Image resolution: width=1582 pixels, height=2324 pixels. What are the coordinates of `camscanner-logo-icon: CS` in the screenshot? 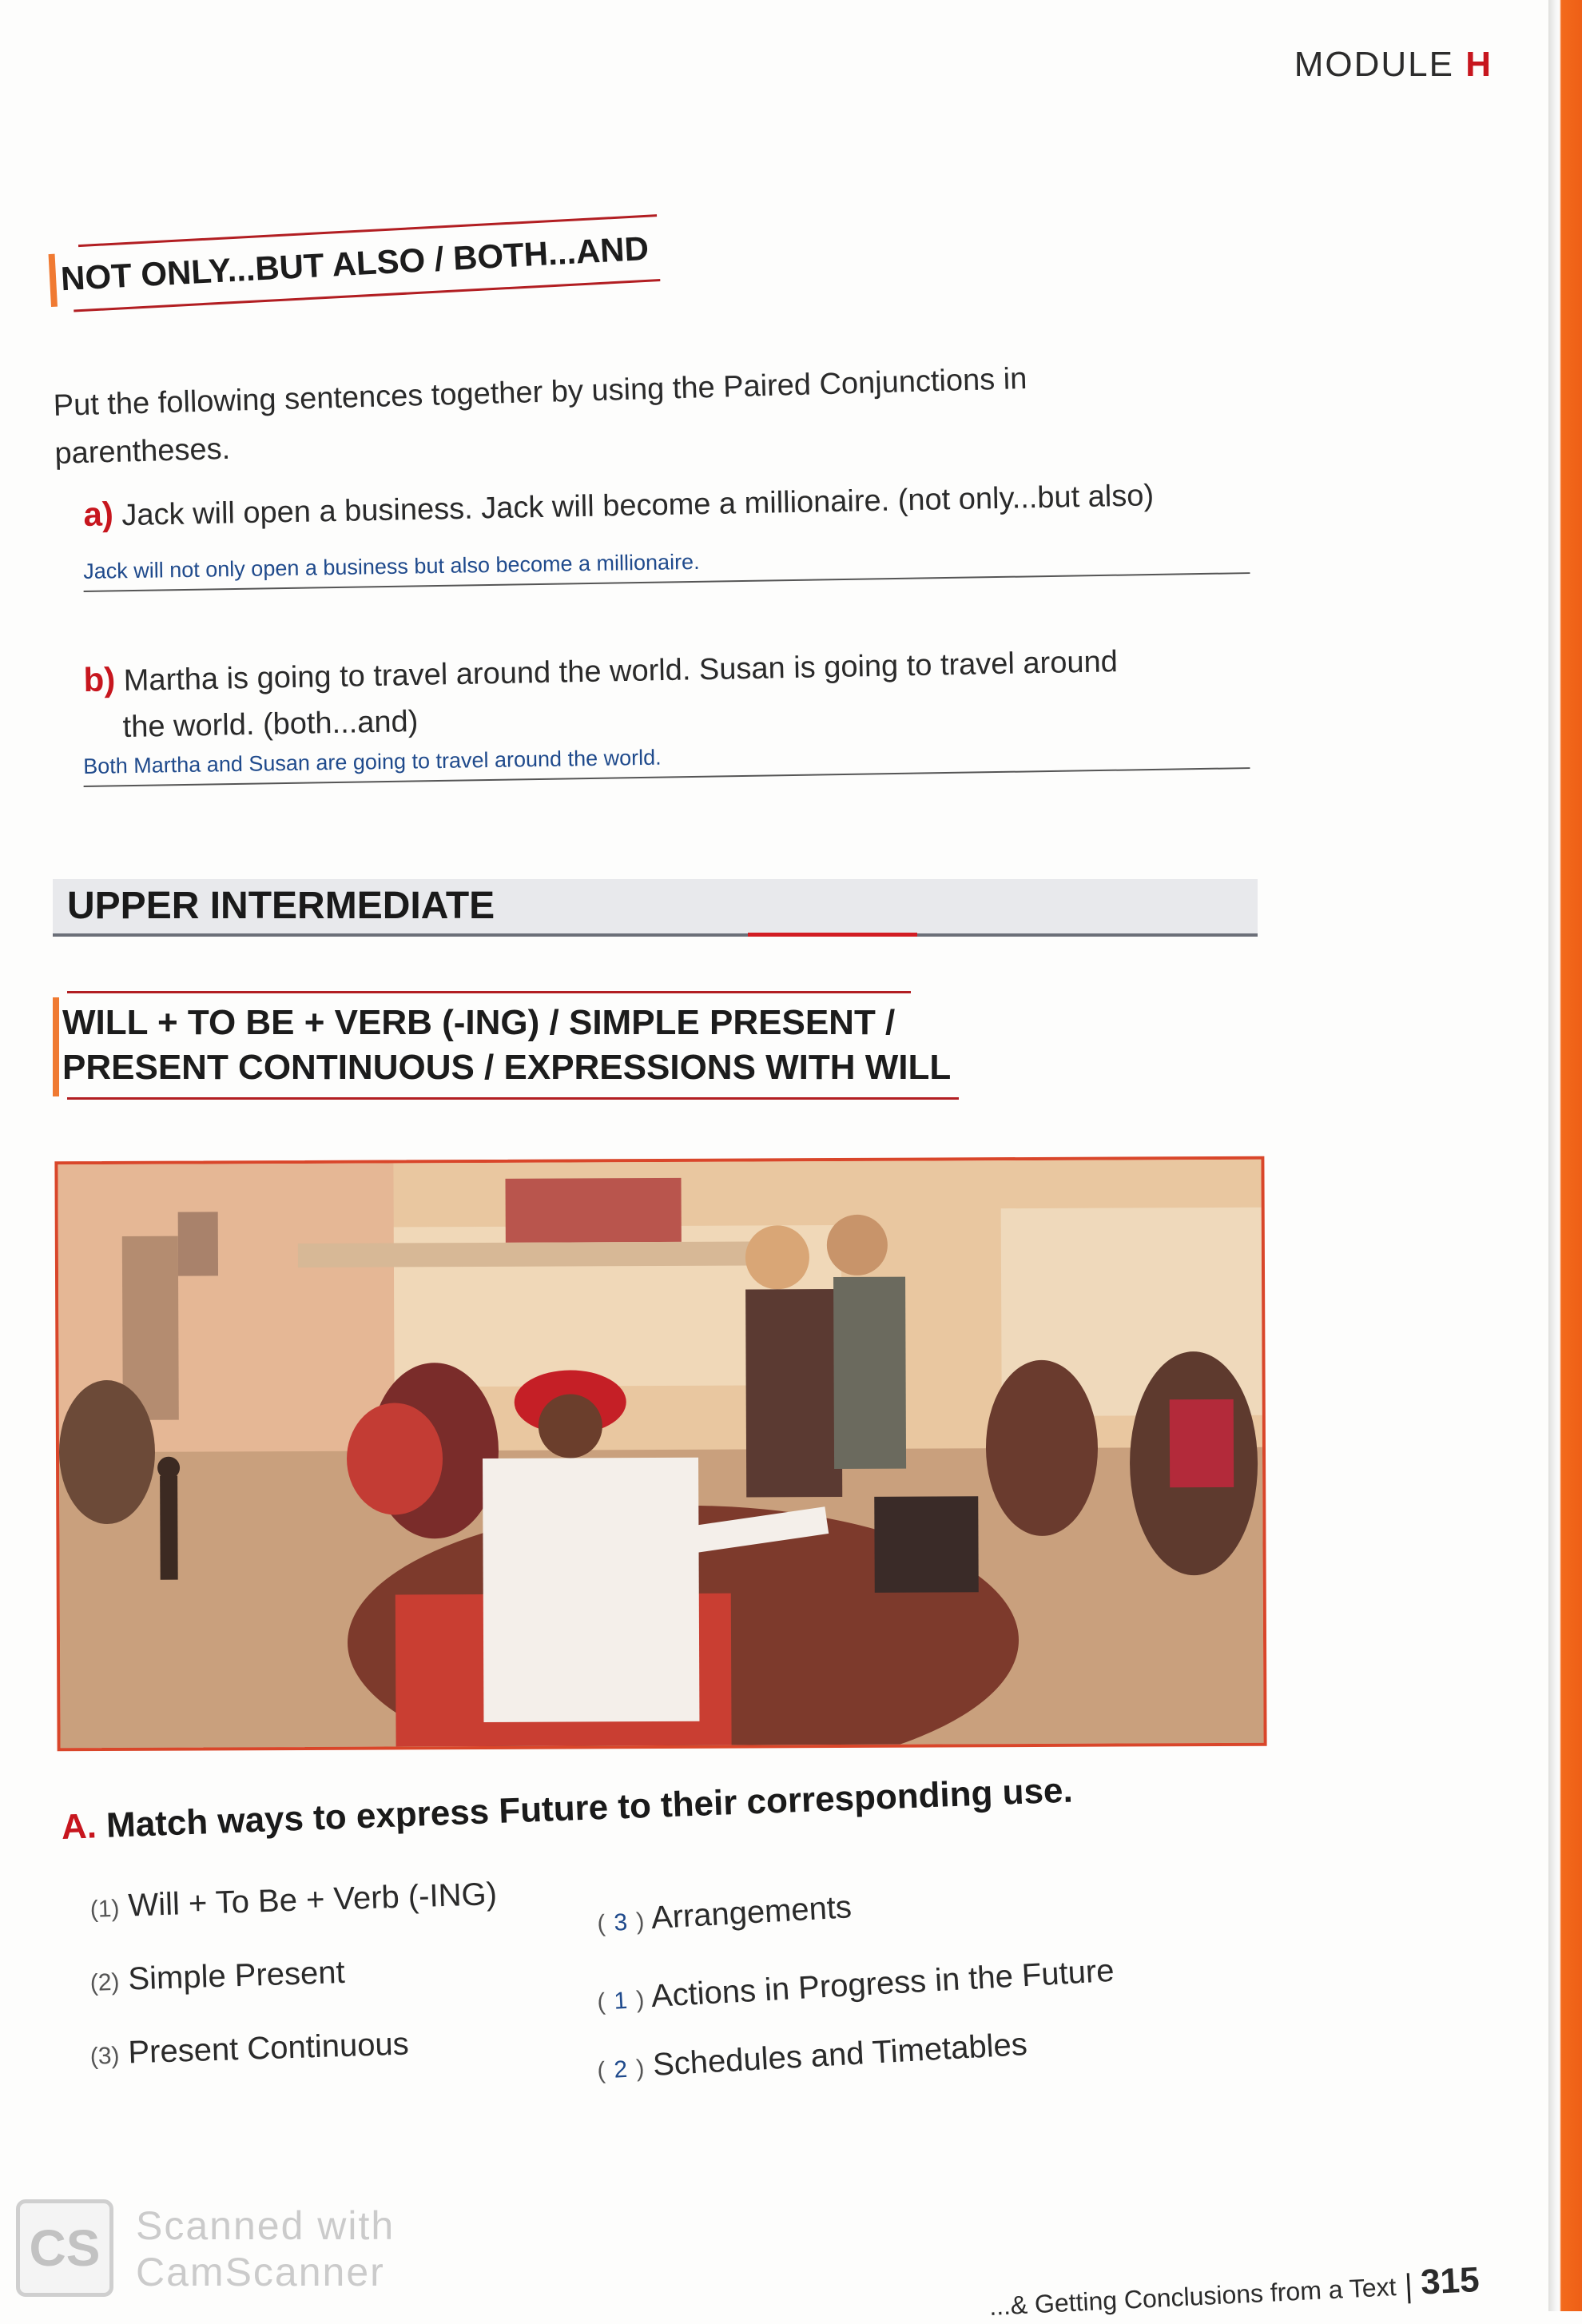 It's located at (64, 2248).